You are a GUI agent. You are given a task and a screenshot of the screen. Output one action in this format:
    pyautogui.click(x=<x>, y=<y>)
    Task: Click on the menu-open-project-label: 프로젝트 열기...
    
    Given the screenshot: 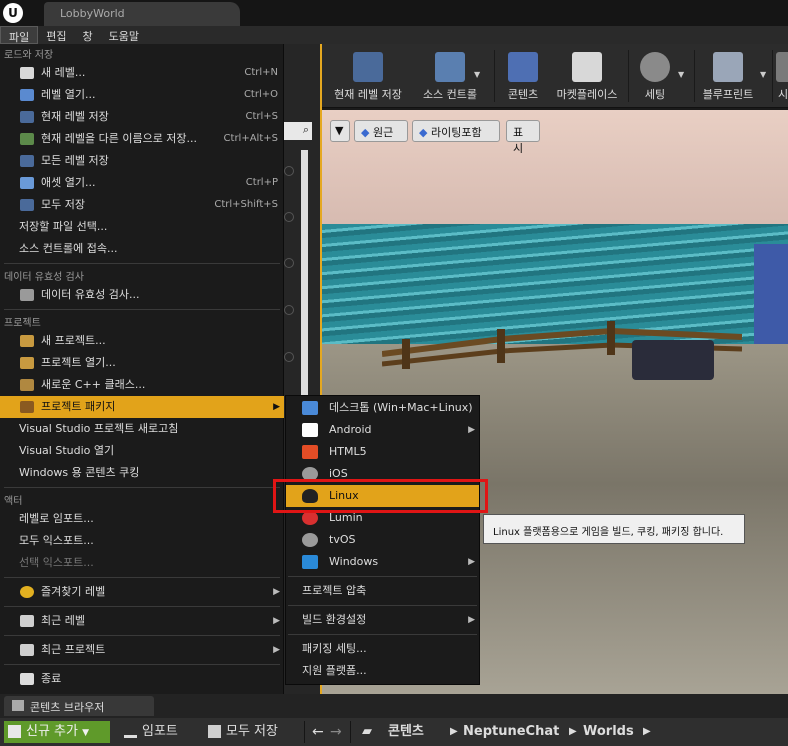 What is the action you would take?
    pyautogui.click(x=78, y=362)
    